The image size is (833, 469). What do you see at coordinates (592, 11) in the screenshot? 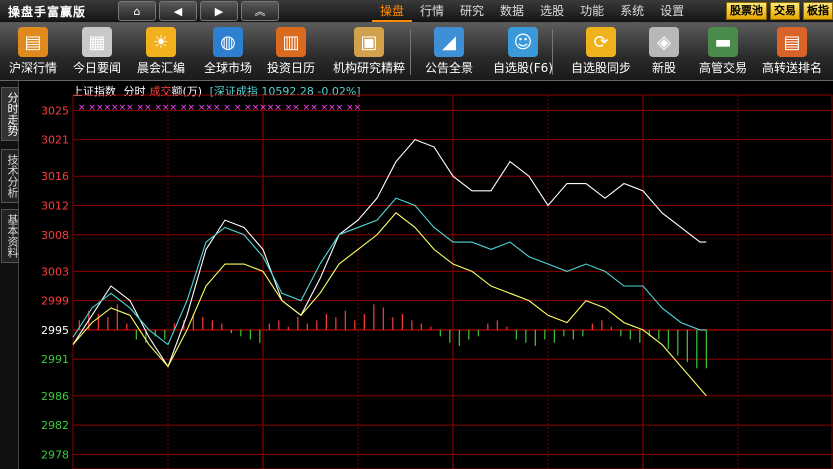
I see `menu-item-5: 功能` at bounding box center [592, 11].